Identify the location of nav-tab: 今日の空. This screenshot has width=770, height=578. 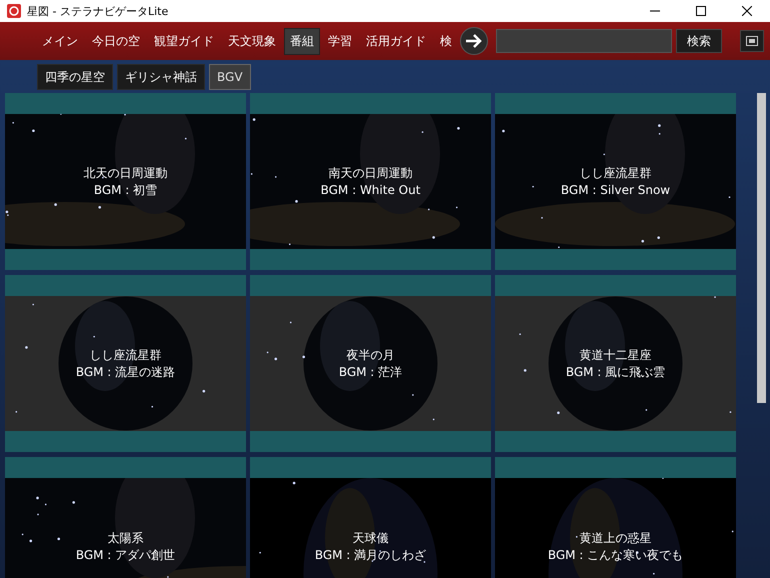
(116, 41).